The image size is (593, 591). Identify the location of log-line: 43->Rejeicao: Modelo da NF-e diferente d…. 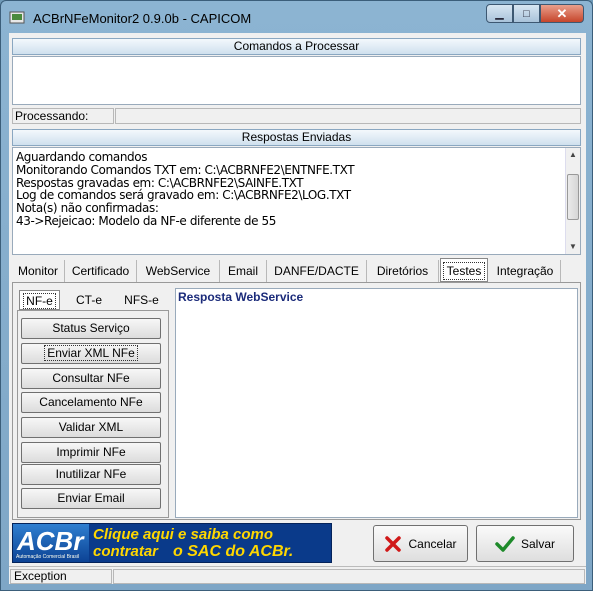
(146, 220).